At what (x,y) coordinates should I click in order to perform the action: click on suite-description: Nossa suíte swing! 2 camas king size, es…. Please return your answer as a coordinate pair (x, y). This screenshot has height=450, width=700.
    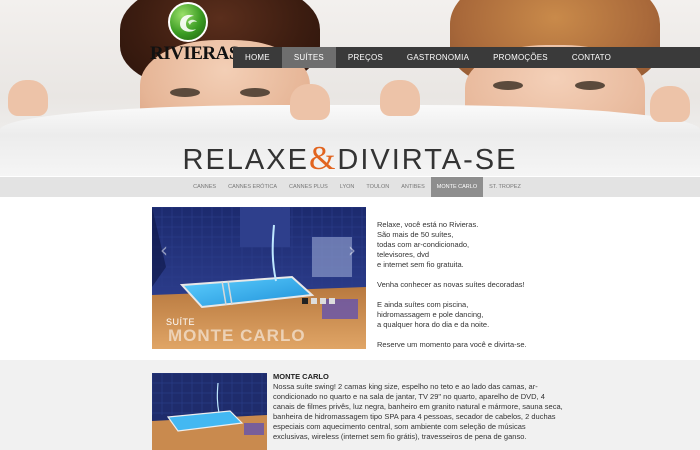
    Looking at the image, I should click on (418, 411).